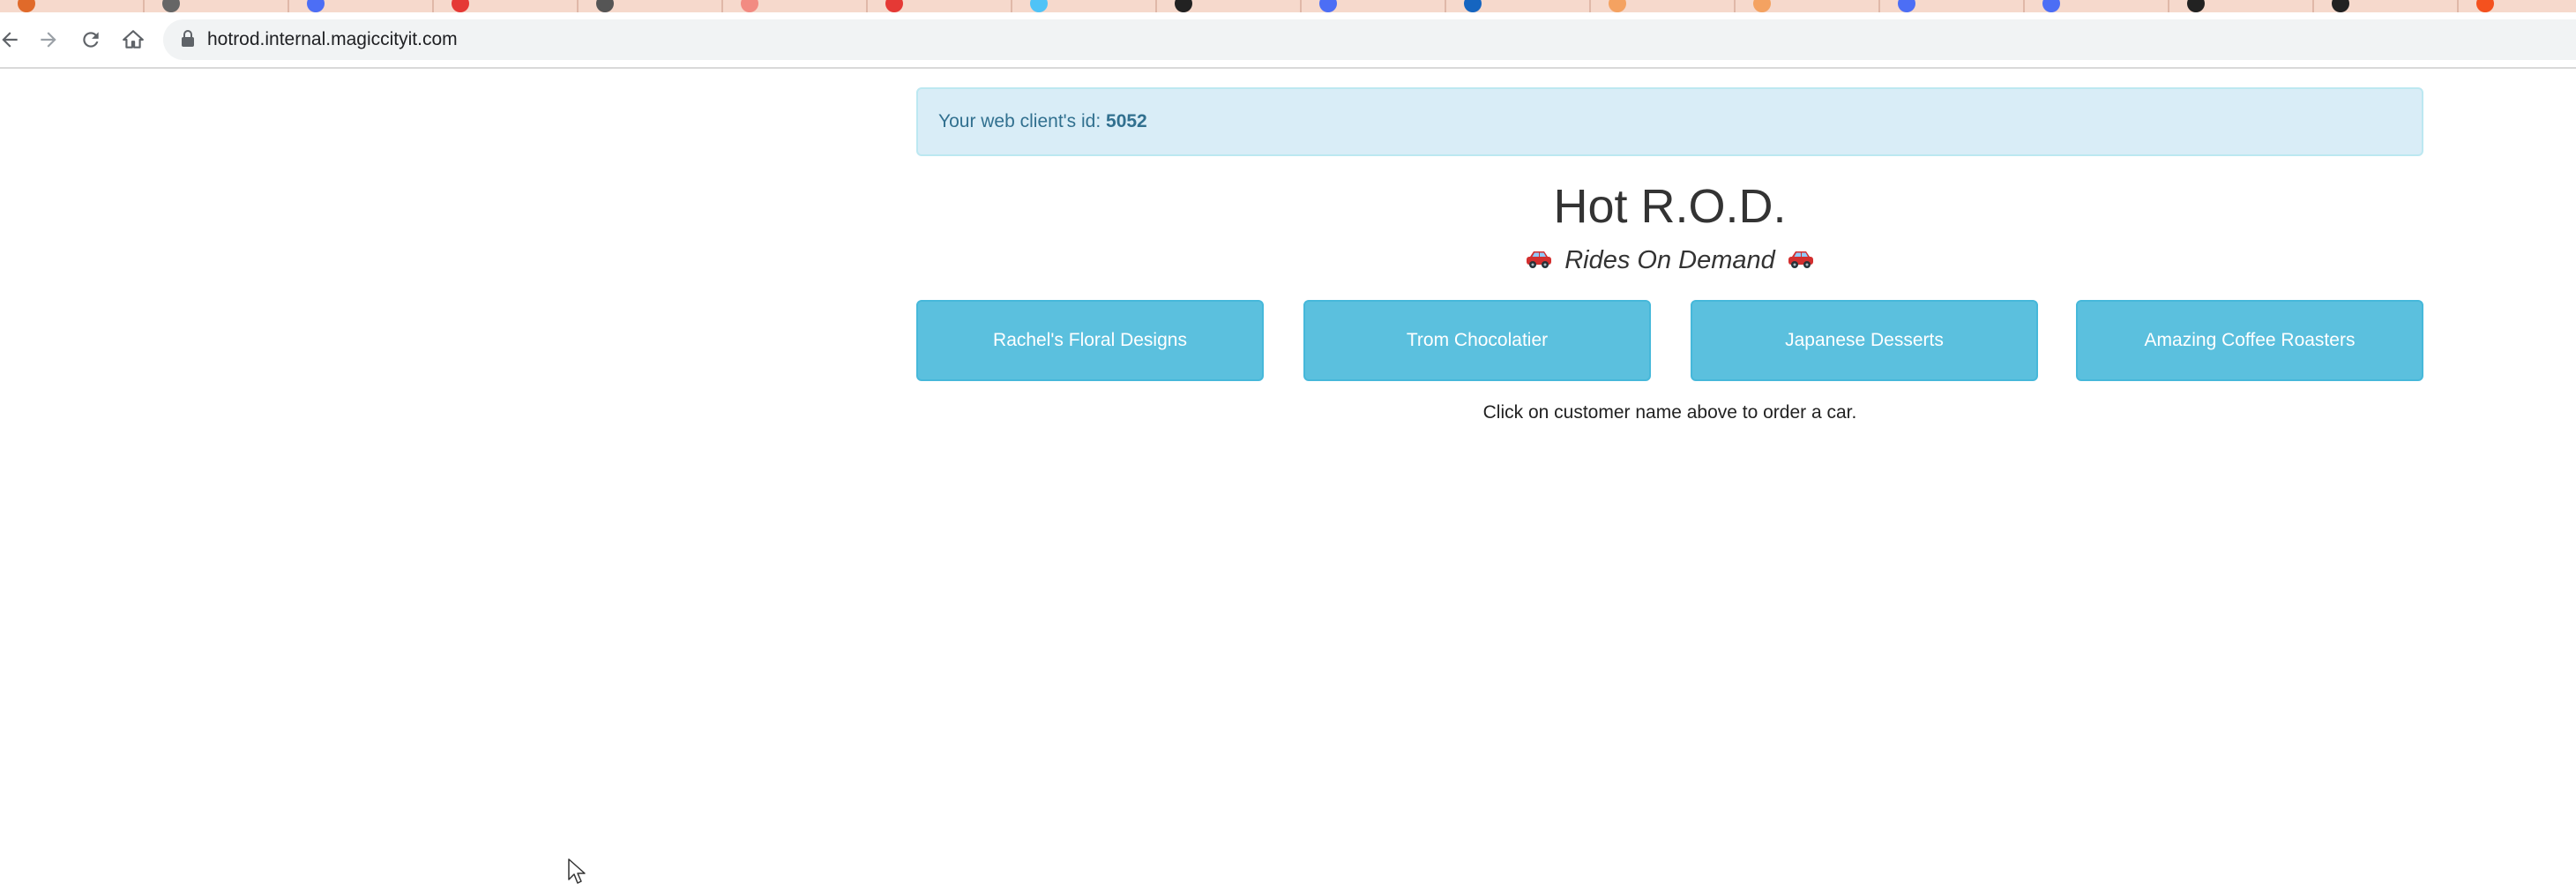 Image resolution: width=2576 pixels, height=891 pixels. I want to click on url-text: hotrod.internal.magiccityit.com, so click(332, 39).